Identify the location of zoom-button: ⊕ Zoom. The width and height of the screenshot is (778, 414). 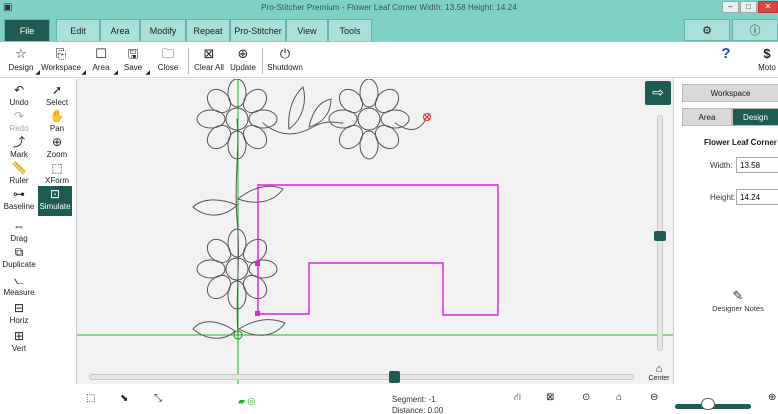
(57, 146).